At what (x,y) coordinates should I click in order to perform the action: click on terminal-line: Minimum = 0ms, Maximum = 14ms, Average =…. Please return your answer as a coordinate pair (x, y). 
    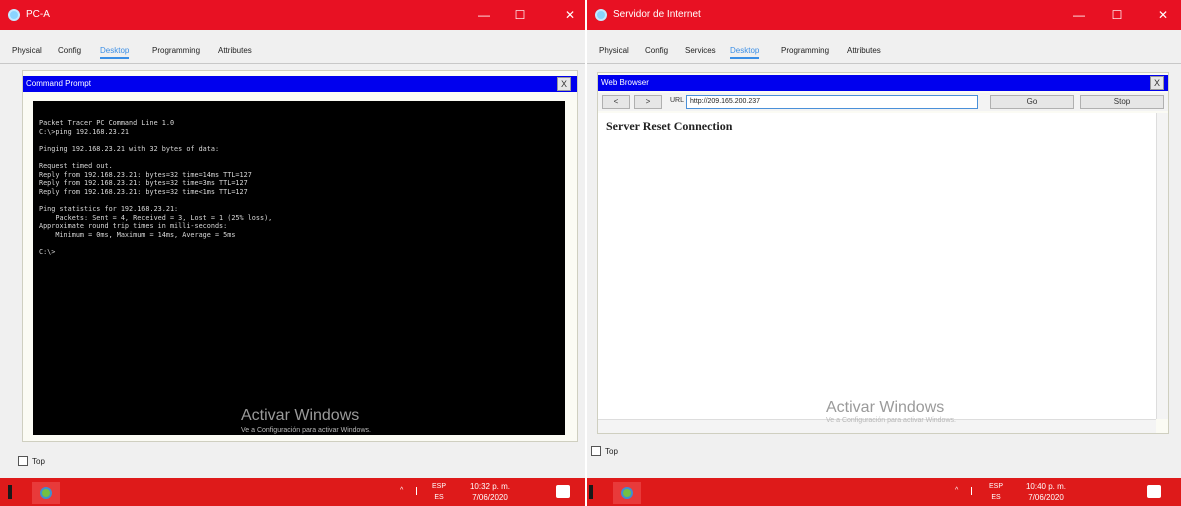
    Looking at the image, I should click on (137, 234).